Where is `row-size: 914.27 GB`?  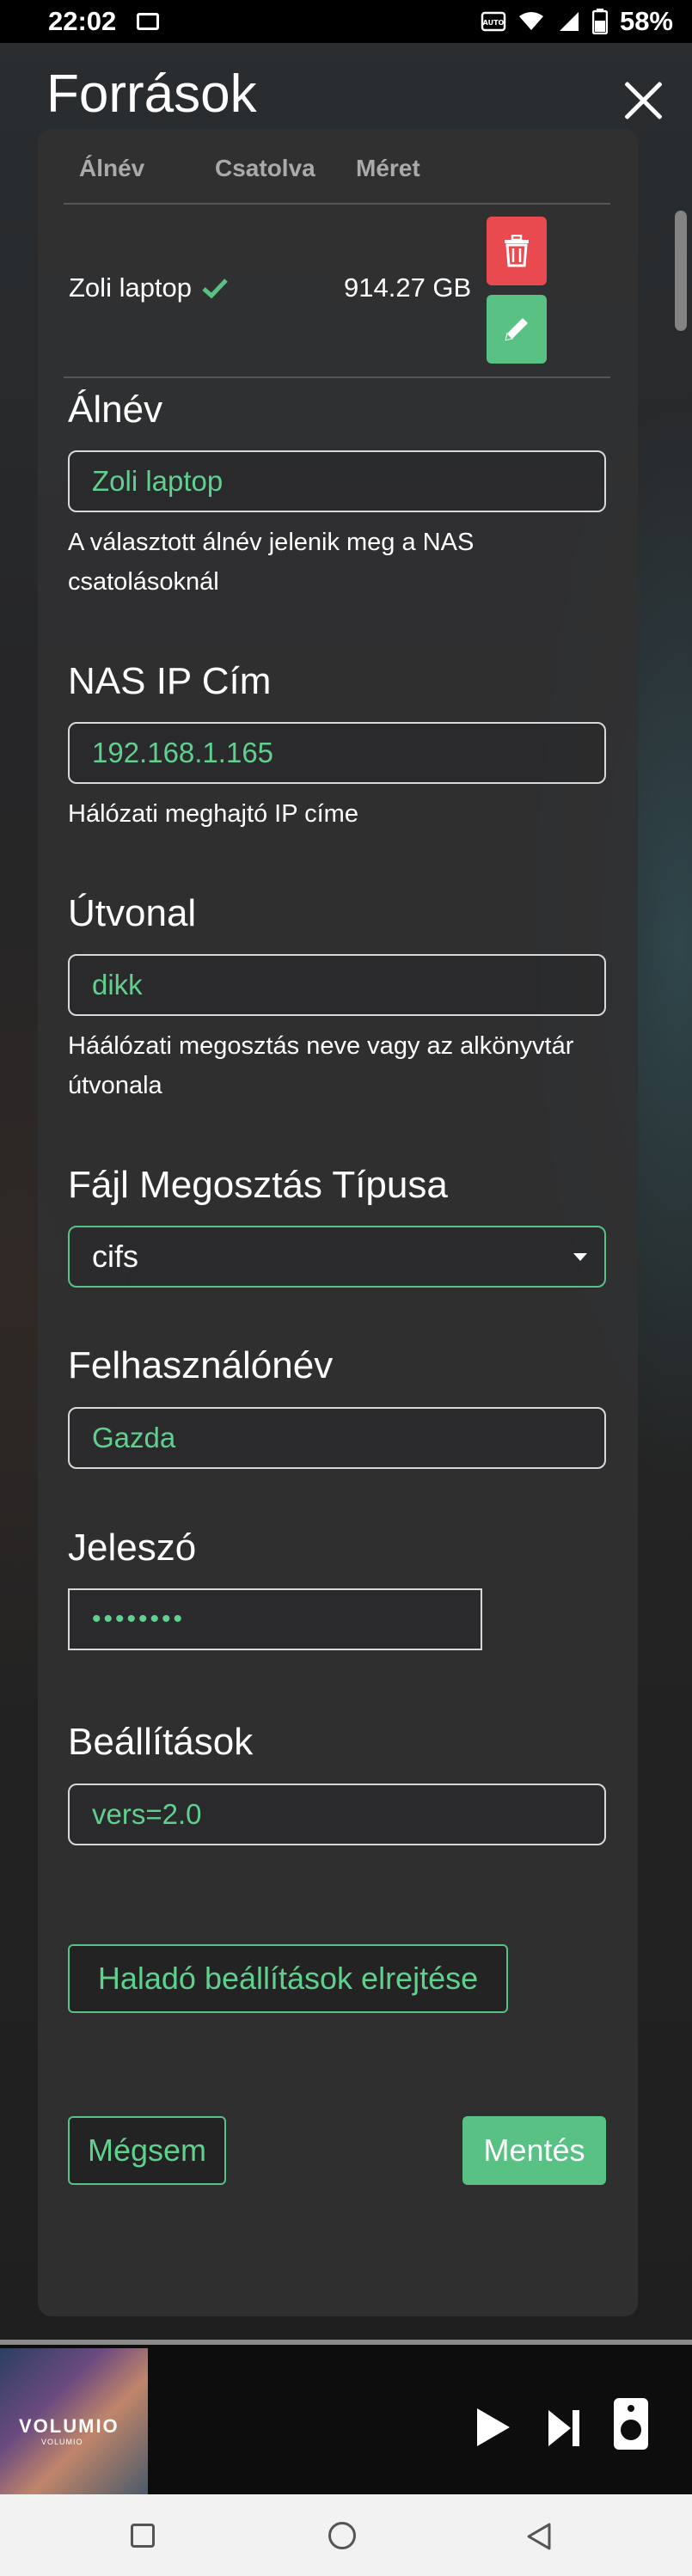 row-size: 914.27 GB is located at coordinates (408, 287).